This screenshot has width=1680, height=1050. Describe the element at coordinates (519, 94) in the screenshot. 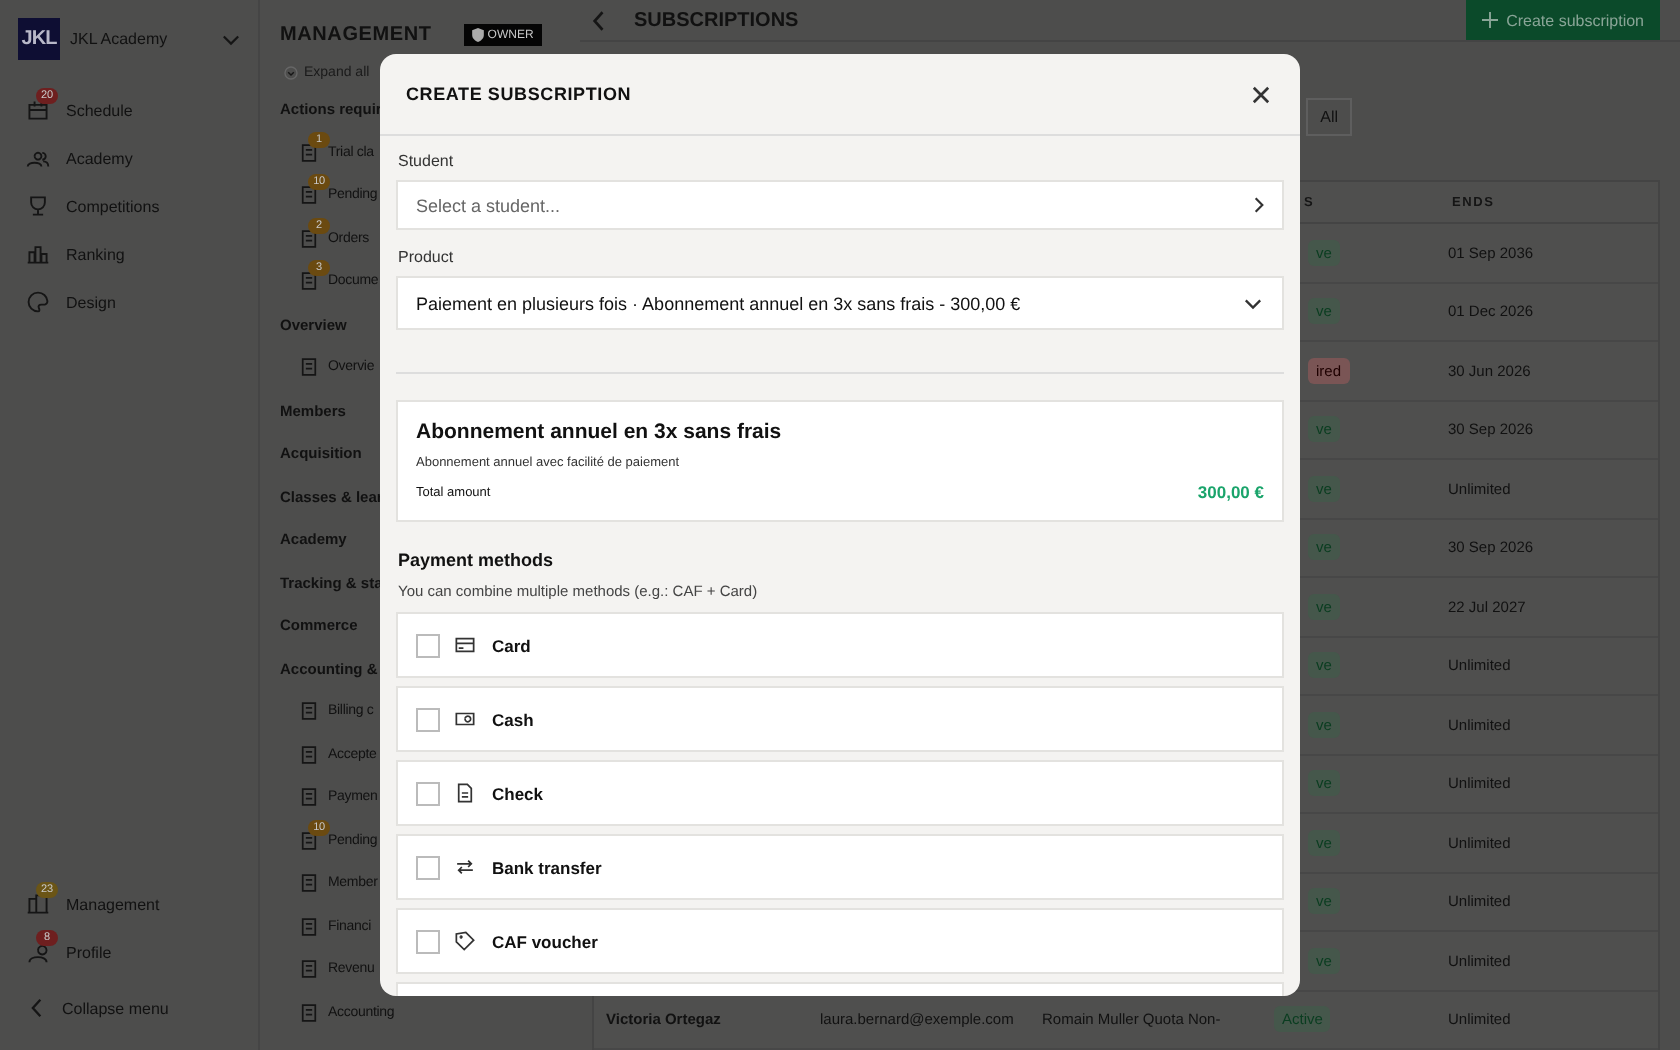

I see `dialog-title: CREATE SUBSCRIPTION` at that location.